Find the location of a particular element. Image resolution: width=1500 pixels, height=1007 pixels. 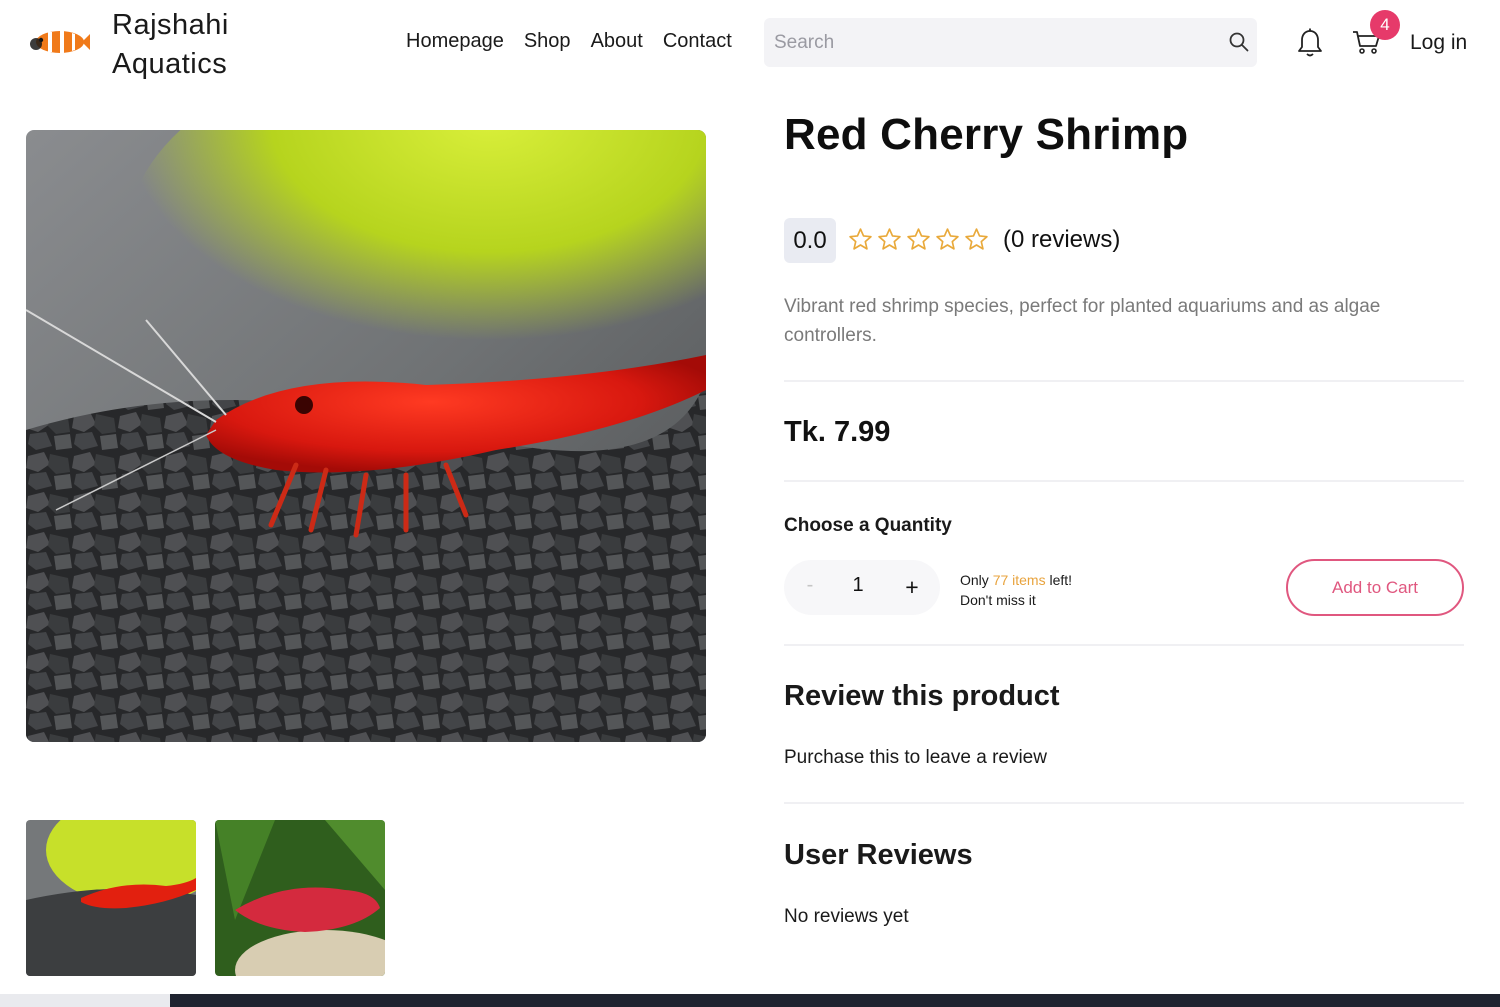

quantity-decrease-button: - is located at coordinates (810, 586).